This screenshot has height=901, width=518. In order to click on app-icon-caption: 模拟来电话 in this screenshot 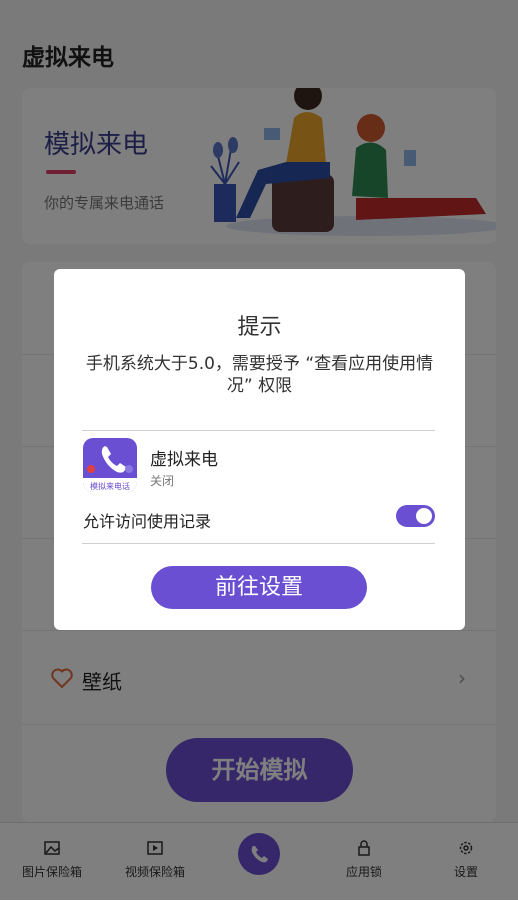, I will do `click(110, 486)`.